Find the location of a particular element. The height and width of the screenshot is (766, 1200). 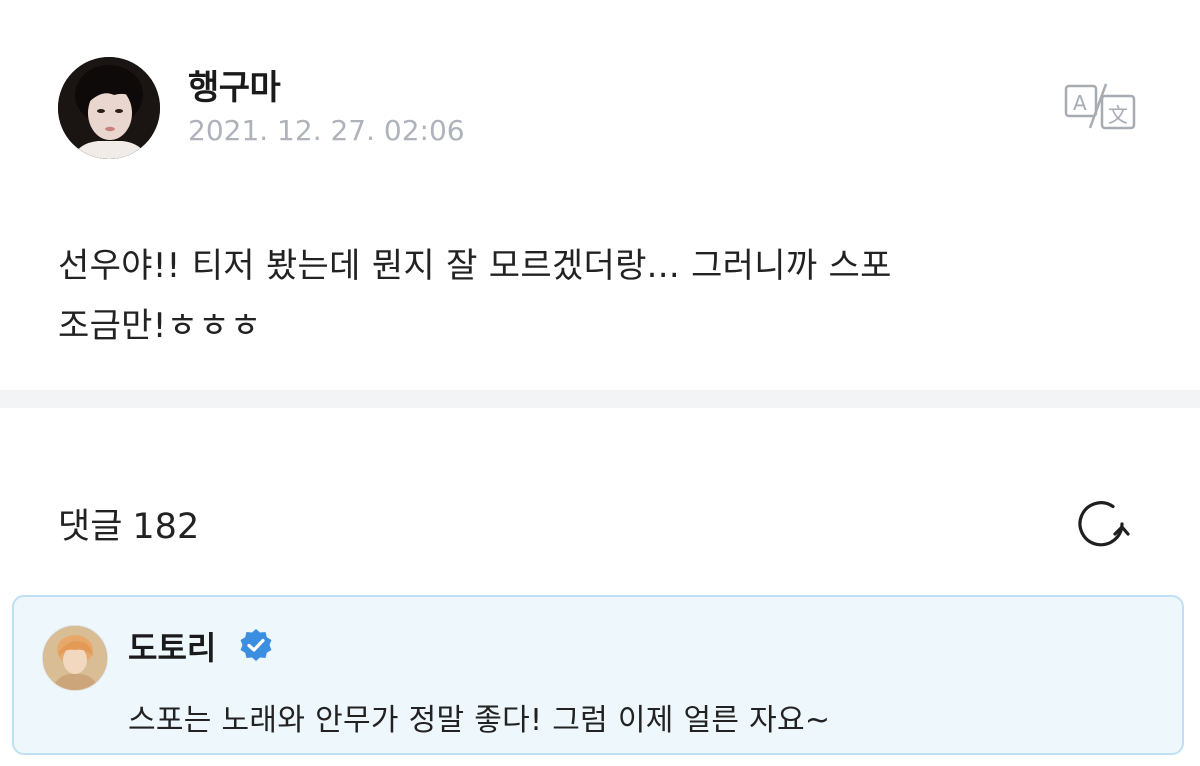

post-body-line: 선우야!! 티저 봤는데 뭔지 잘 모르겠더랑... 그러니까 스포 is located at coordinates (475, 266).